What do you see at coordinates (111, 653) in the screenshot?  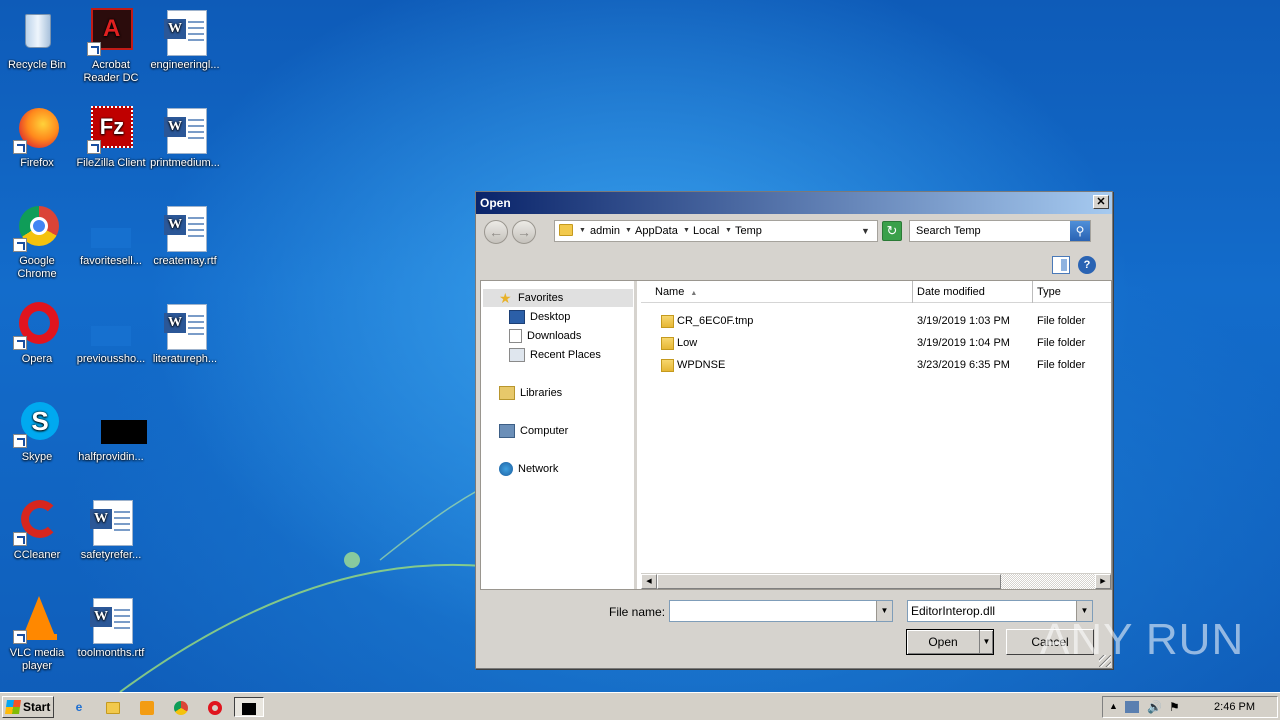 I see `desktop-icon-label: toolmonths.rtf` at bounding box center [111, 653].